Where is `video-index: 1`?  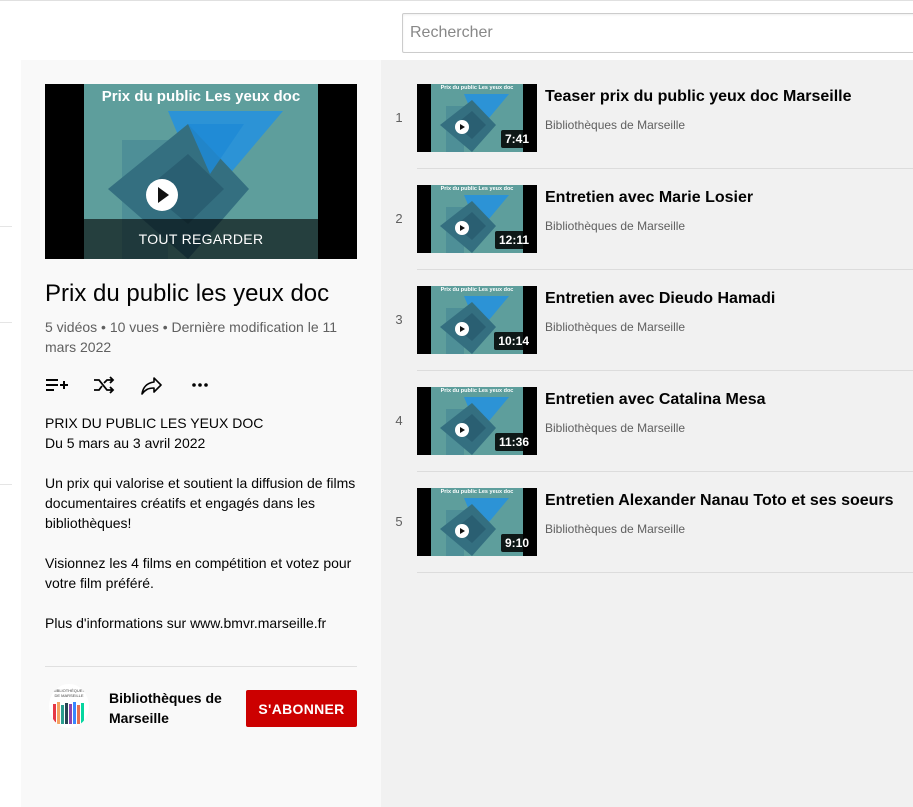 video-index: 1 is located at coordinates (399, 117).